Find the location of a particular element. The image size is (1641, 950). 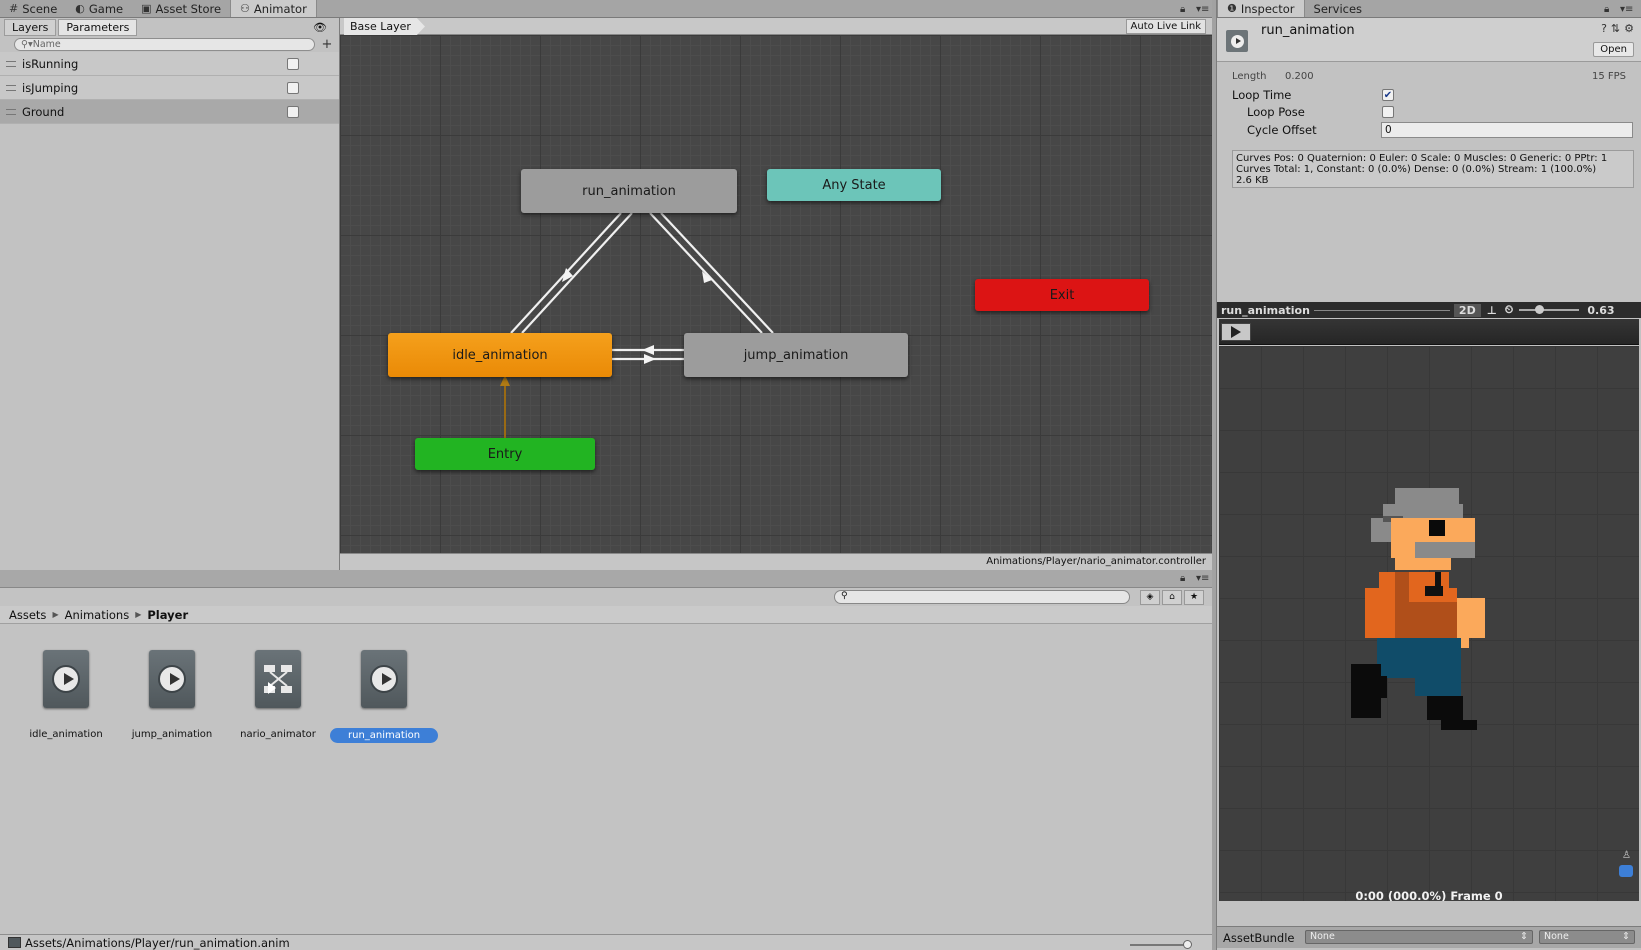

chevron-right-icon: ▶ is located at coordinates (138, 614).